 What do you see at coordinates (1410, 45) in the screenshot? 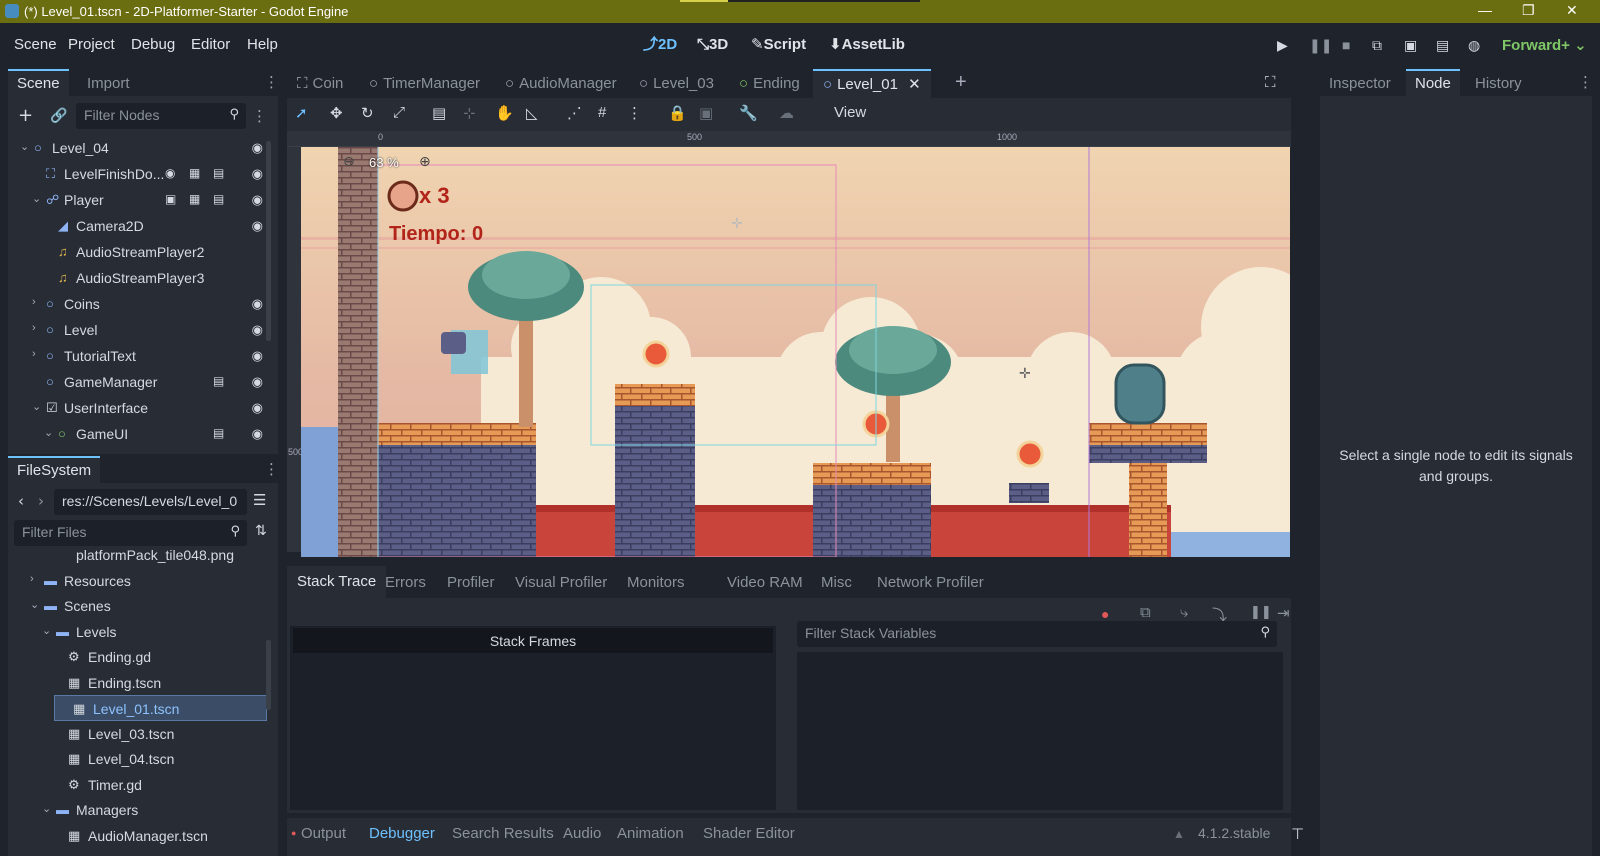
I see `play-scene-button: ▣` at bounding box center [1410, 45].